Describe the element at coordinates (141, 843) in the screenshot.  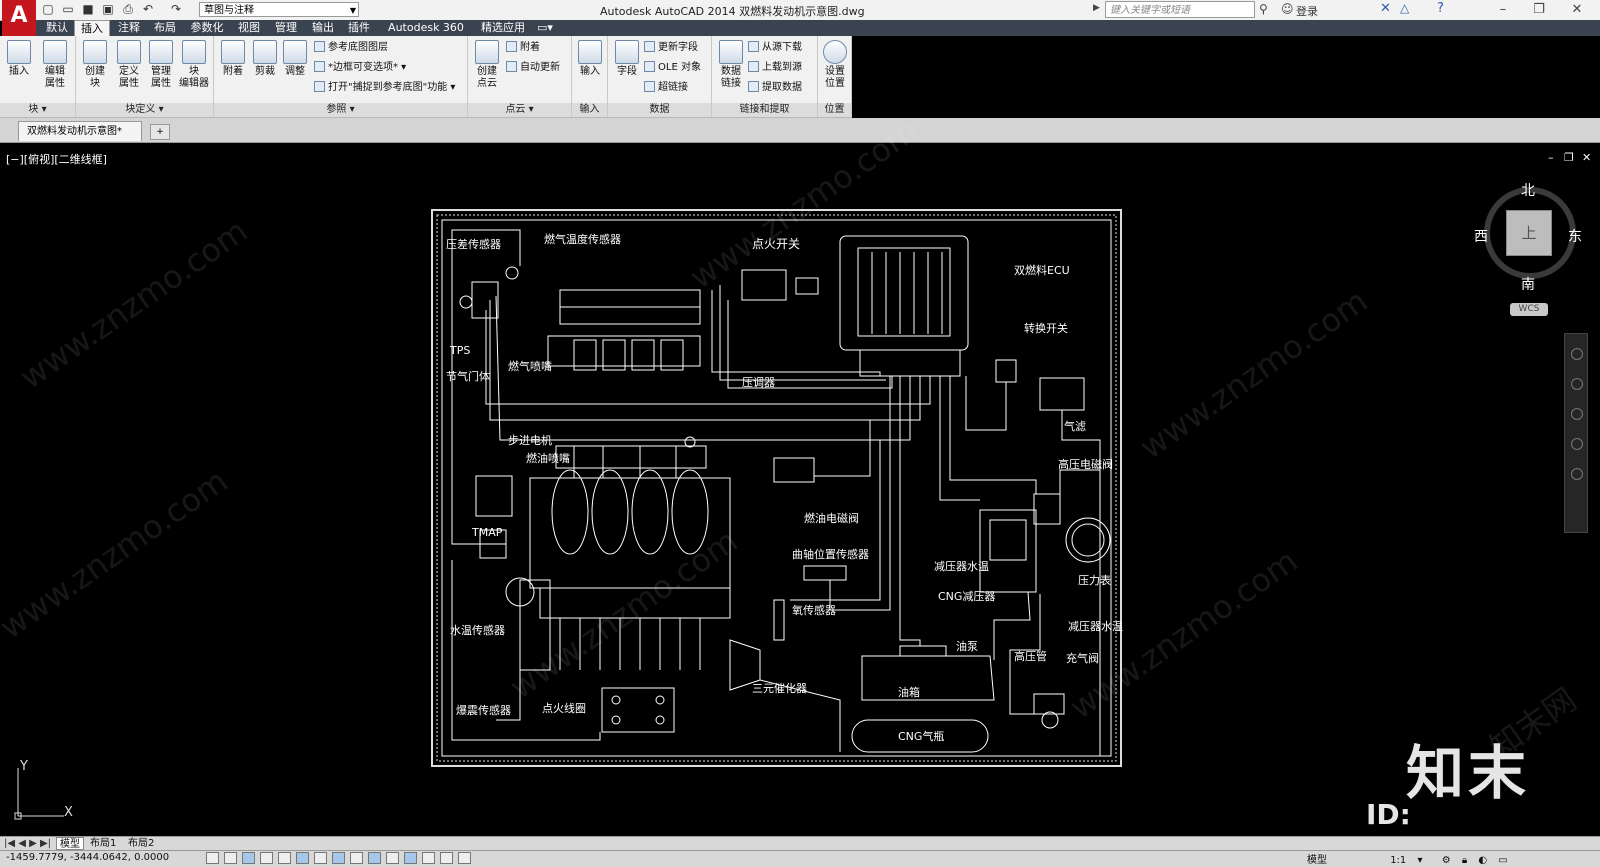
I see `tab-layout2: 布局2` at that location.